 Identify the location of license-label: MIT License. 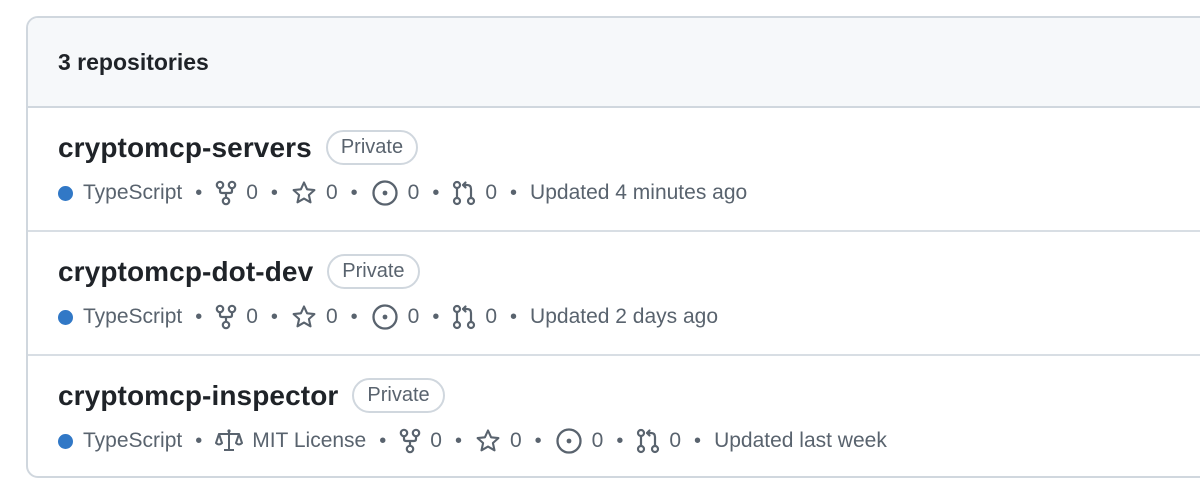
(309, 440).